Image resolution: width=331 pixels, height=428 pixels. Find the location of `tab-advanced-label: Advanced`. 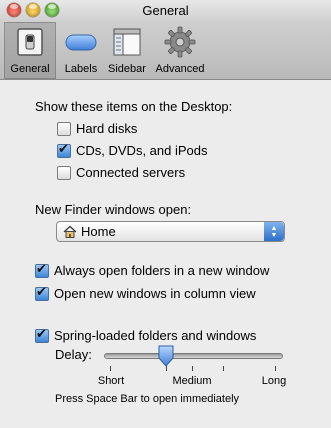

tab-advanced-label: Advanced is located at coordinates (180, 69).